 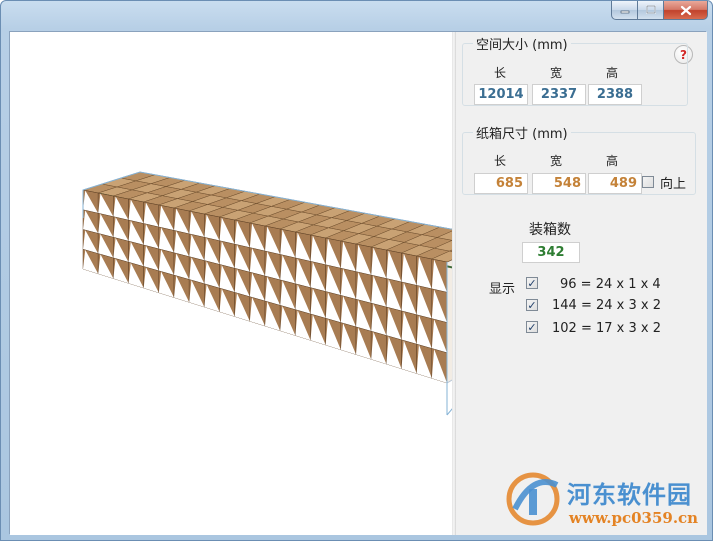 I want to click on display-row-2-text: 144 = 24 x 3 x 2, so click(x=606, y=305).